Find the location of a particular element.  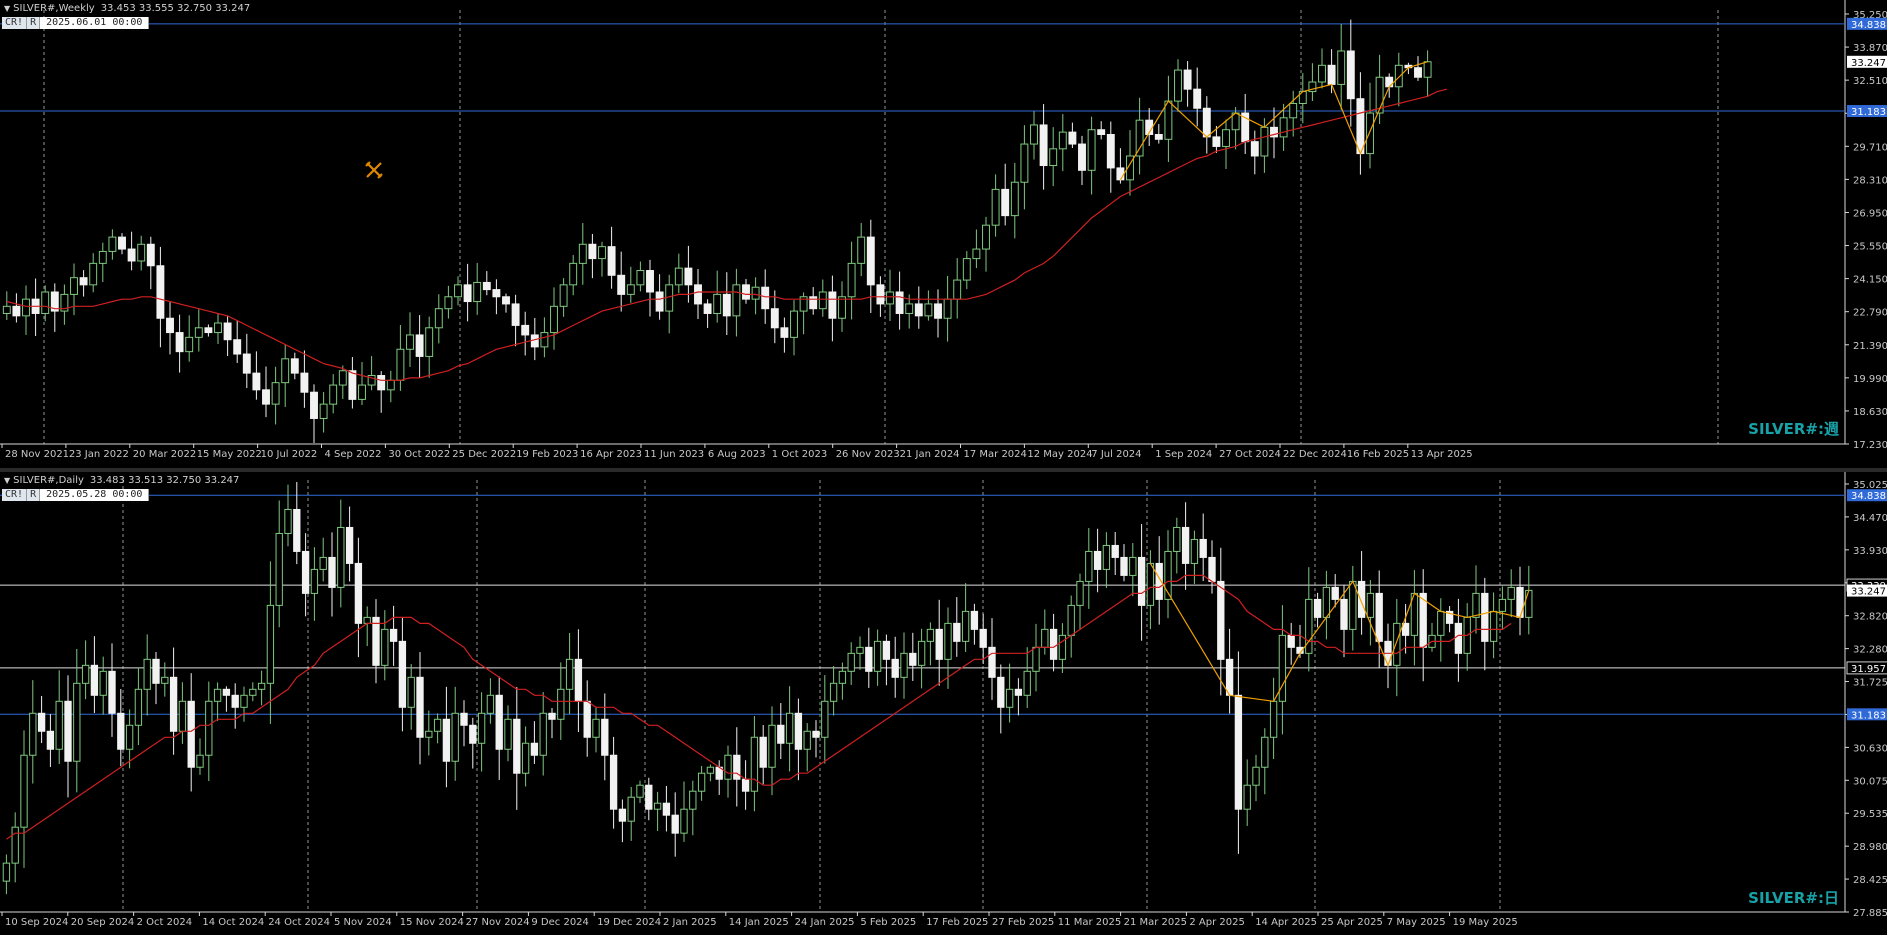

daily-tag-cr: CR! is located at coordinates (15, 495).